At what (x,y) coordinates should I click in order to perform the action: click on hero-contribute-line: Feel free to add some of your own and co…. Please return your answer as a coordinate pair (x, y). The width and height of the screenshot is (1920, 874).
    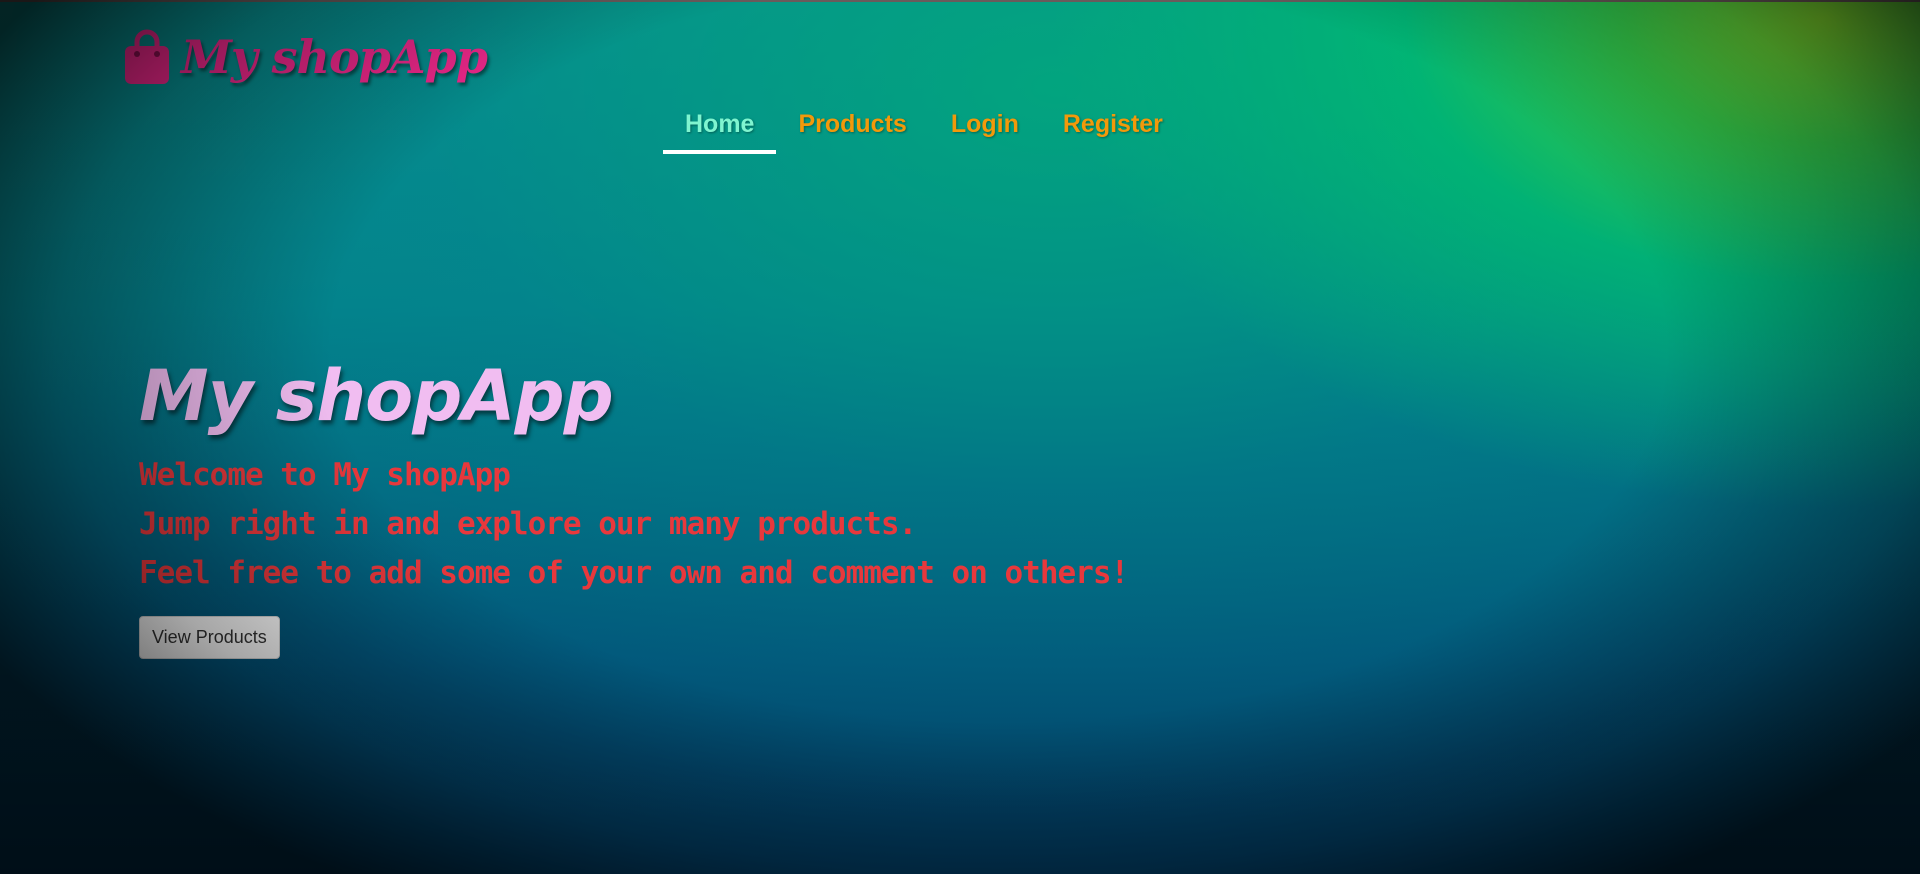
    Looking at the image, I should click on (634, 573).